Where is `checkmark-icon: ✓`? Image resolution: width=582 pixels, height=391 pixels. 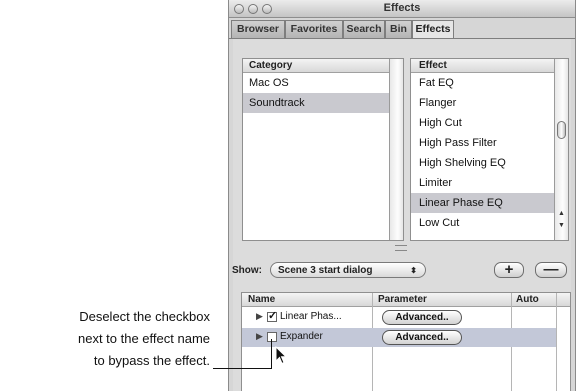 checkmark-icon: ✓ is located at coordinates (273, 316).